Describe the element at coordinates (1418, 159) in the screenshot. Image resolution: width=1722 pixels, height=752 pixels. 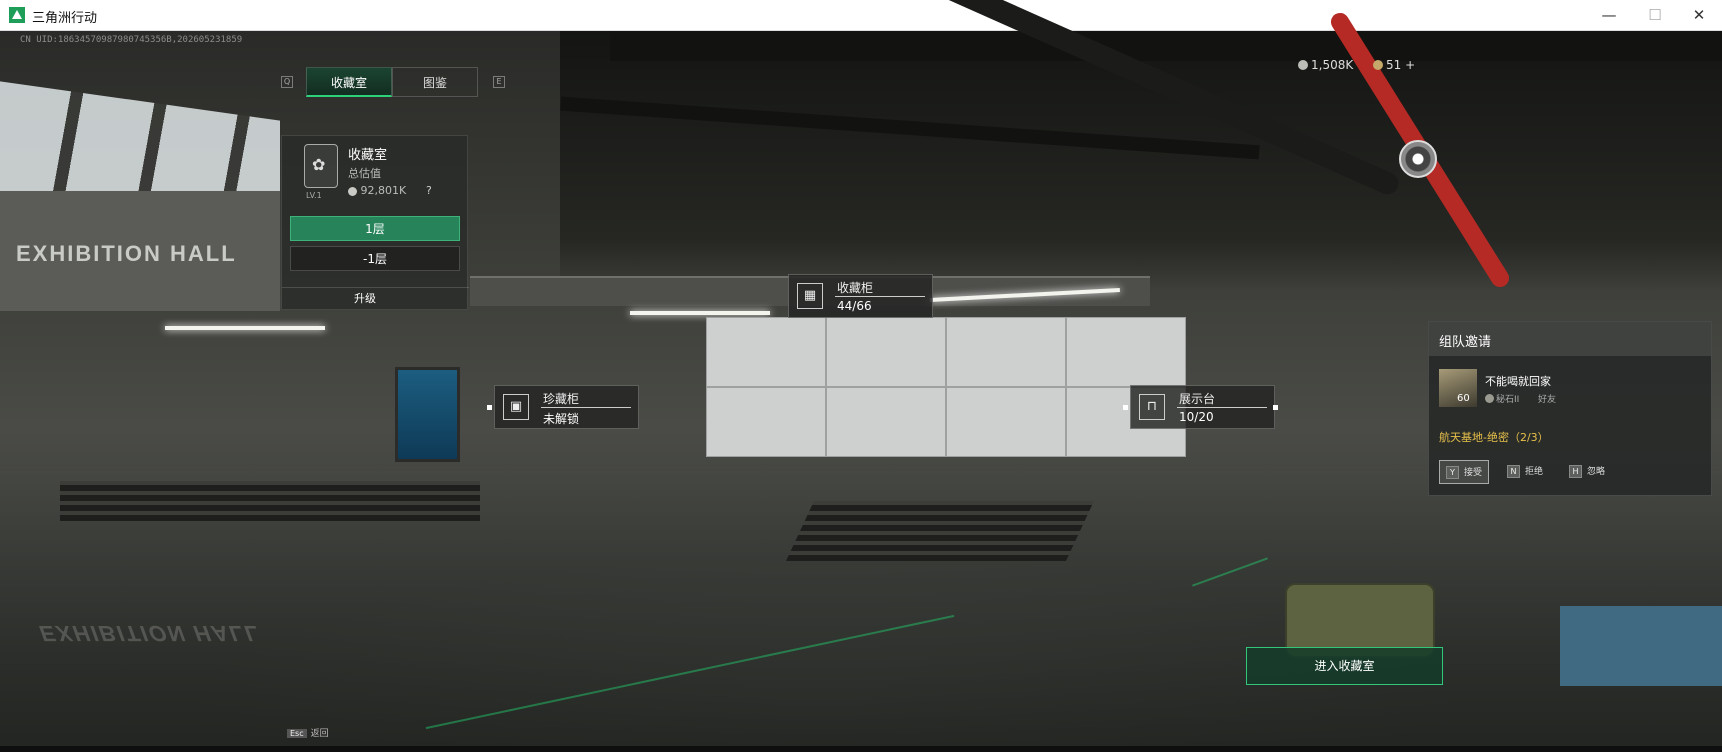
I see `vinyl-badge-icon` at that location.